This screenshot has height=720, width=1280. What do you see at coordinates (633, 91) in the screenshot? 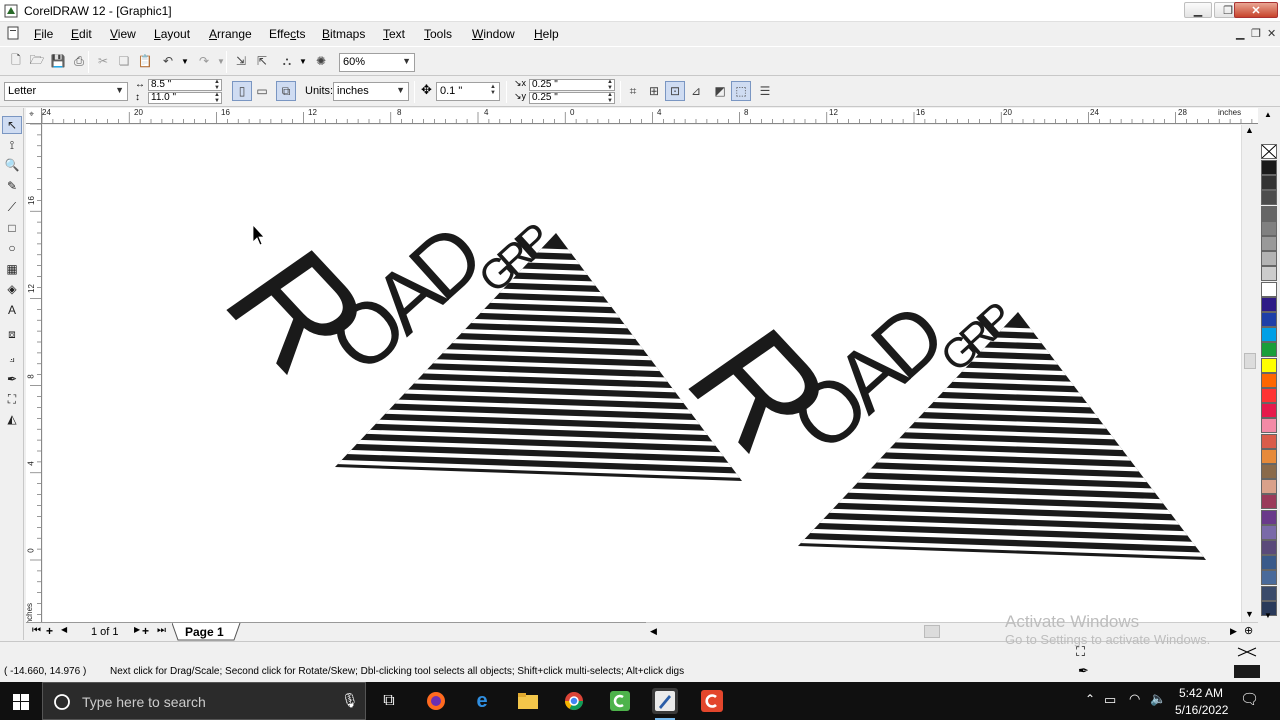
I see `snap-to-grid-button: ⌗` at bounding box center [633, 91].